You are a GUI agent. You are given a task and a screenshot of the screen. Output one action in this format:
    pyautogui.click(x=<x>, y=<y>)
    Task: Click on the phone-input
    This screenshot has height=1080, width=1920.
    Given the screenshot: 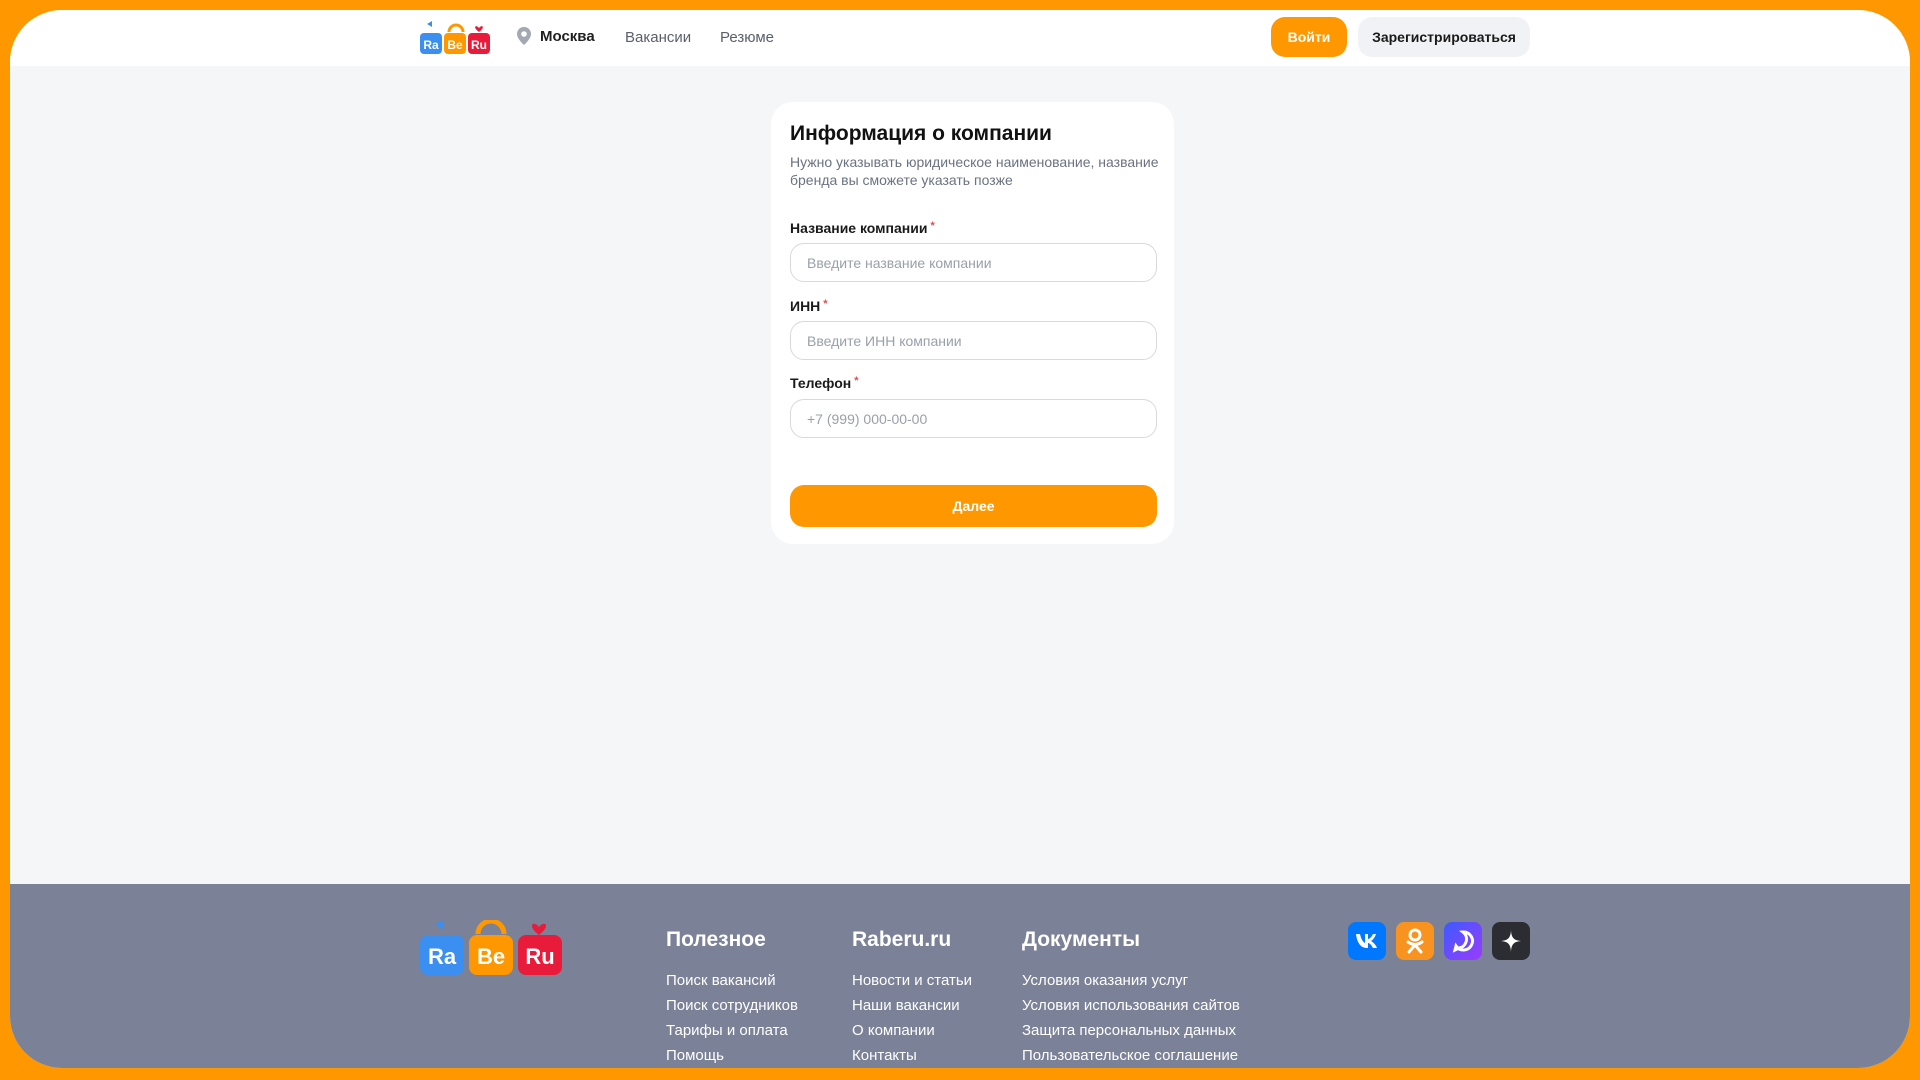 What is the action you would take?
    pyautogui.click(x=973, y=418)
    